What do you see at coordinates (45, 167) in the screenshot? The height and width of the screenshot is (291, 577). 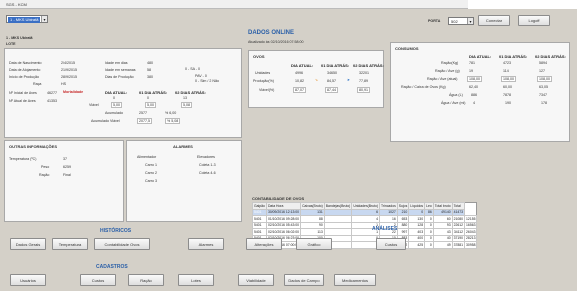 I see `outras-label-1: Peso` at bounding box center [45, 167].